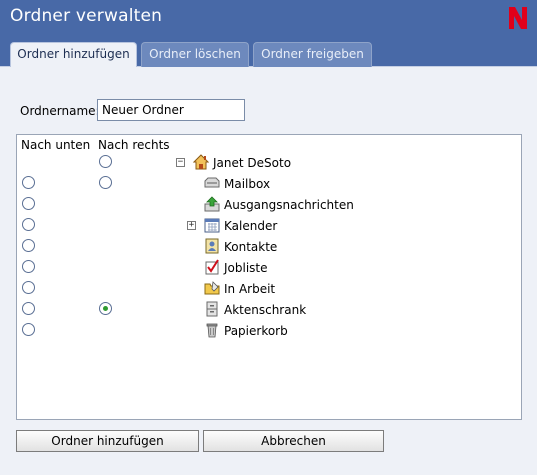 Image resolution: width=537 pixels, height=475 pixels. Describe the element at coordinates (28, 245) in the screenshot. I see `radio-below-kontakte` at that location.